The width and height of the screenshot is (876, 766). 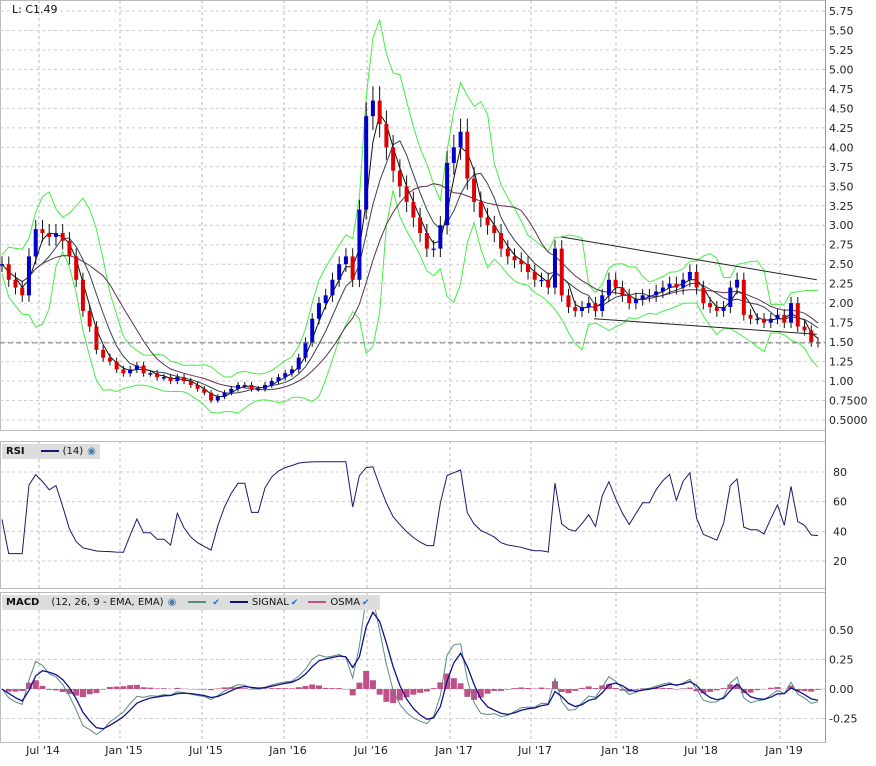 I want to click on y-tick-label: 2.50, so click(x=841, y=264).